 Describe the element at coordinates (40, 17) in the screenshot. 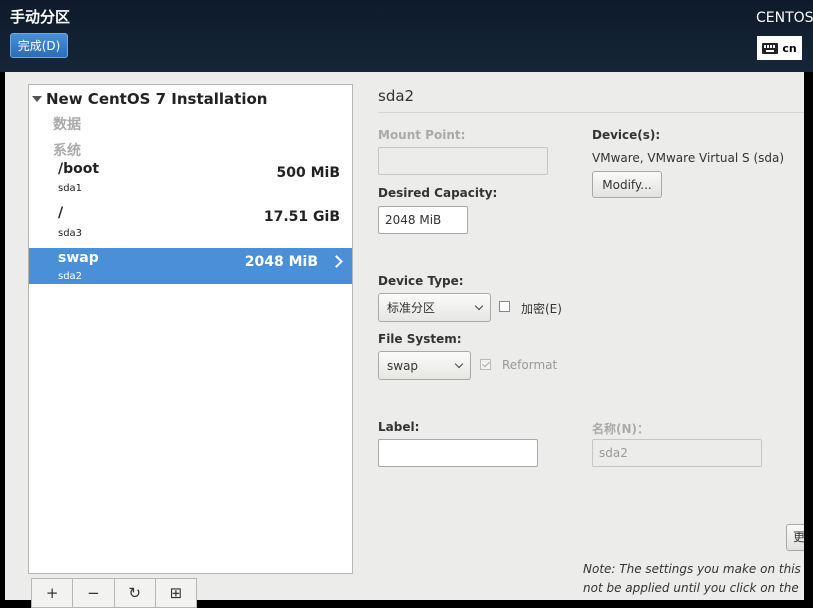

I see `page-title: 手动分区` at that location.